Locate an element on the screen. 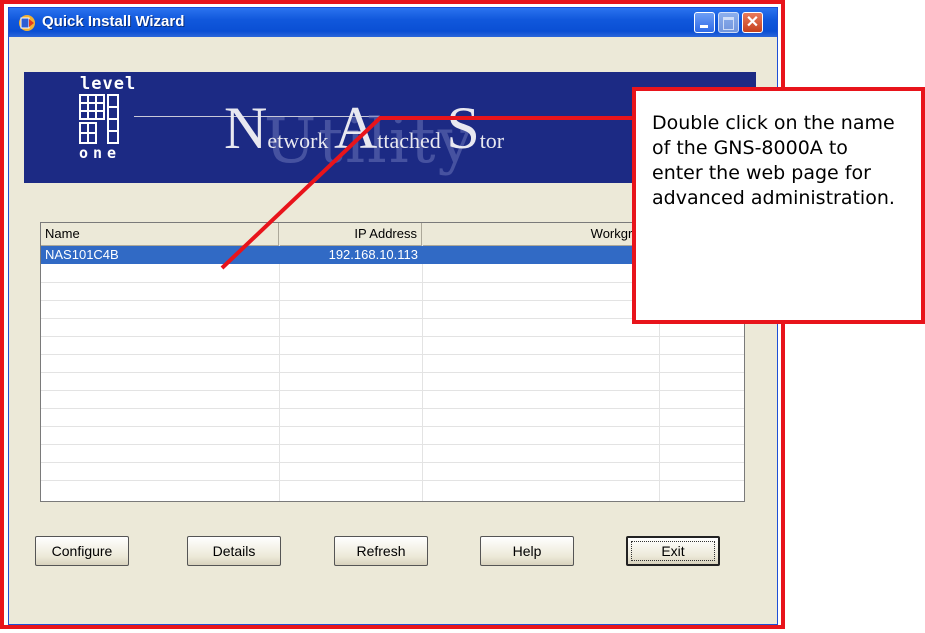  configure-button: Configure is located at coordinates (82, 551).